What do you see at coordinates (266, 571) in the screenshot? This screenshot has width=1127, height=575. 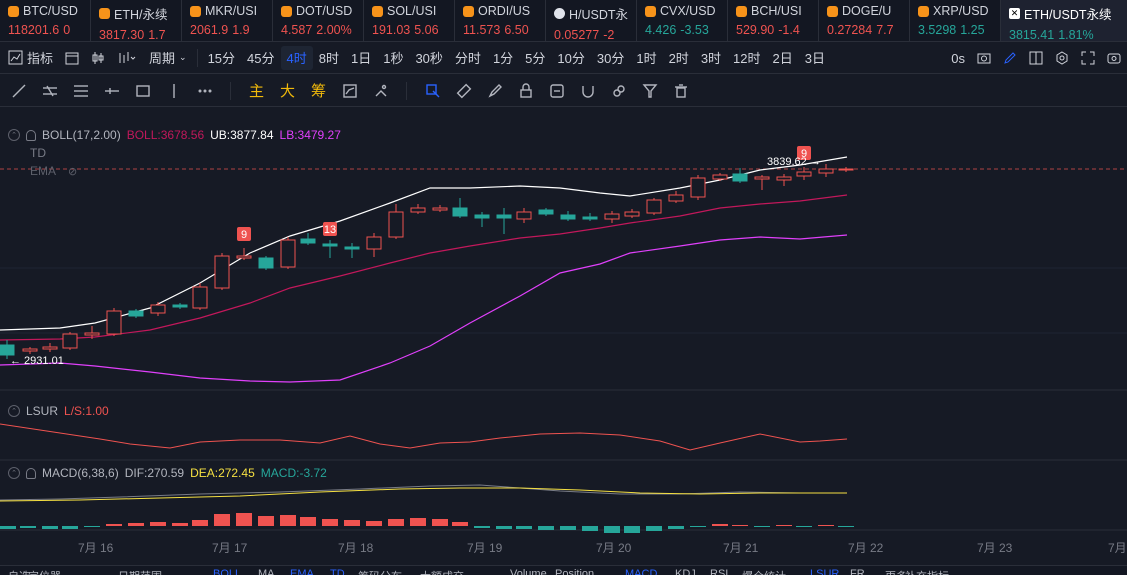 I see `bottom-tab-4: MA` at bounding box center [266, 571].